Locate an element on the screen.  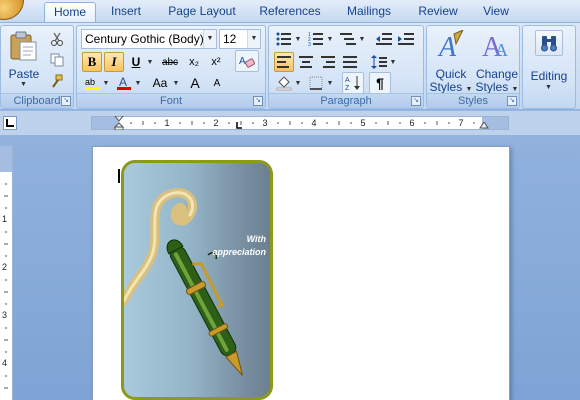
quick-styles-button: A Quick Styles ▼ is located at coordinates (451, 61).